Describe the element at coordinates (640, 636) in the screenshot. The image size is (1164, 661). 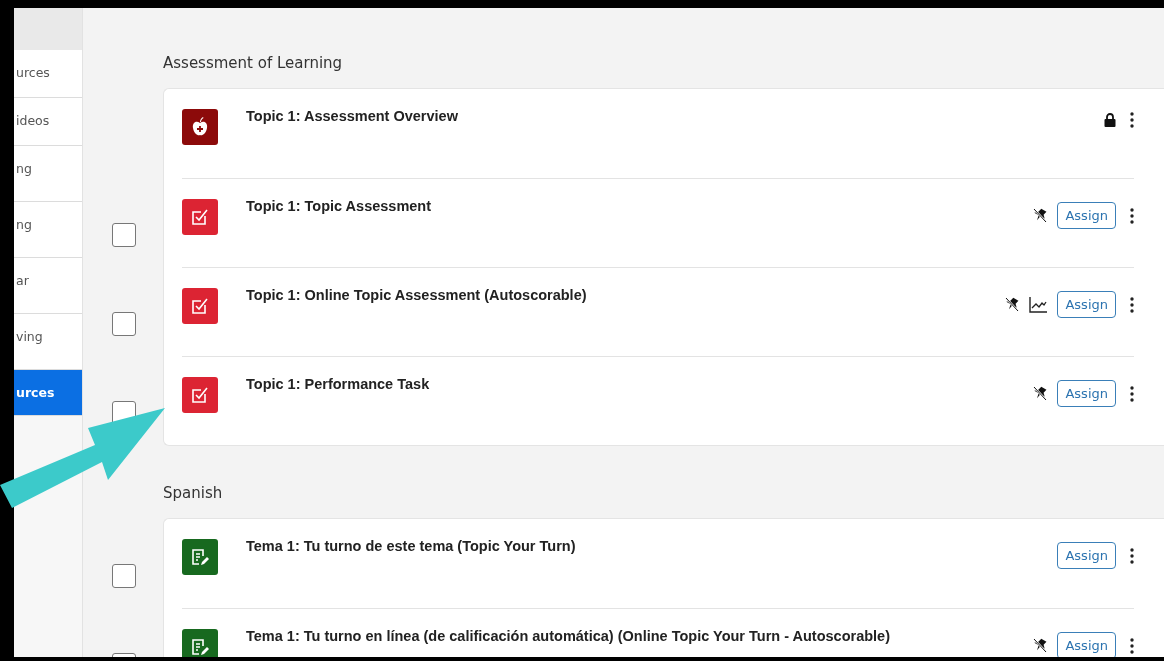
I see `resource-title: Tema 1: Tu turno en línea (de calificación automática) (Online Topic Your Turn - Autoscorable)` at that location.